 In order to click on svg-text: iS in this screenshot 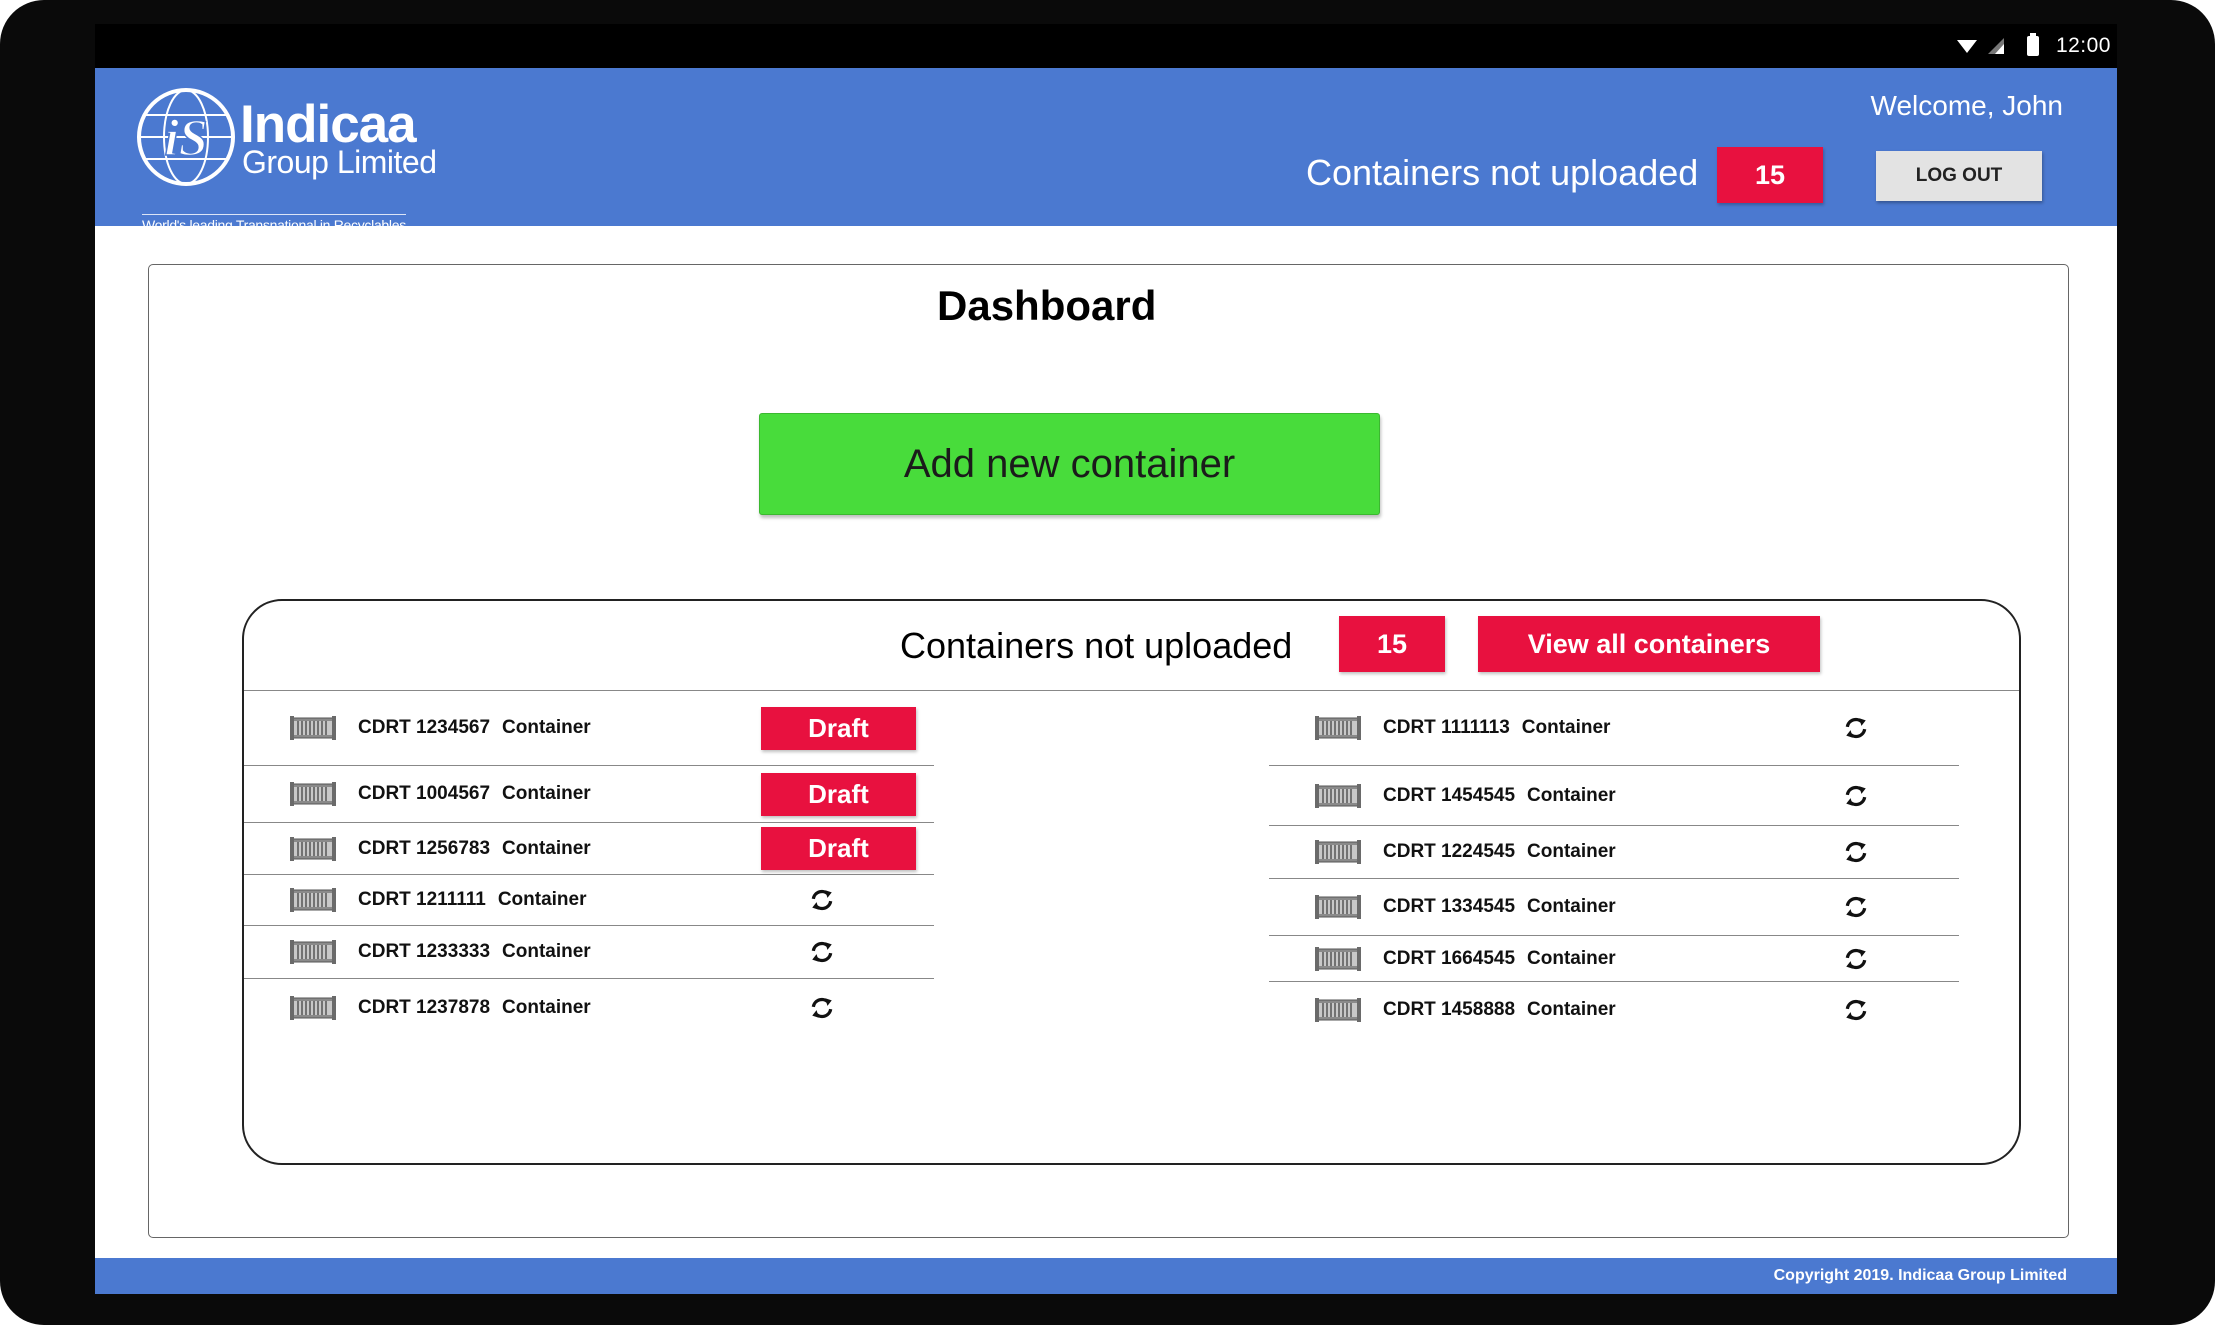, I will do `click(185, 138)`.